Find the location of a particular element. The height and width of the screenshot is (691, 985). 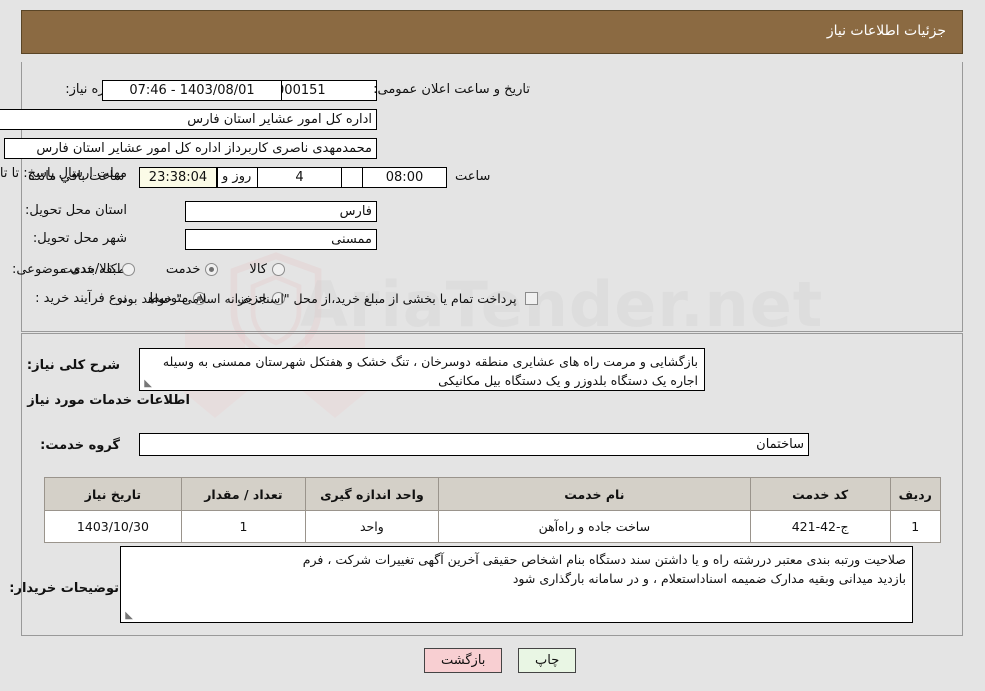

treasury-bonds-checkbox is located at coordinates (531, 298).